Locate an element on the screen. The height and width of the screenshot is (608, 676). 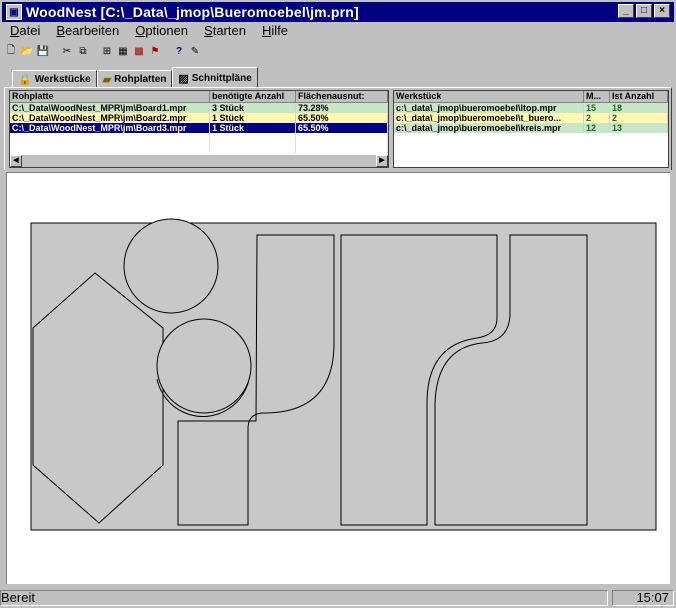
menu-optionen: Optionen is located at coordinates (161, 32).